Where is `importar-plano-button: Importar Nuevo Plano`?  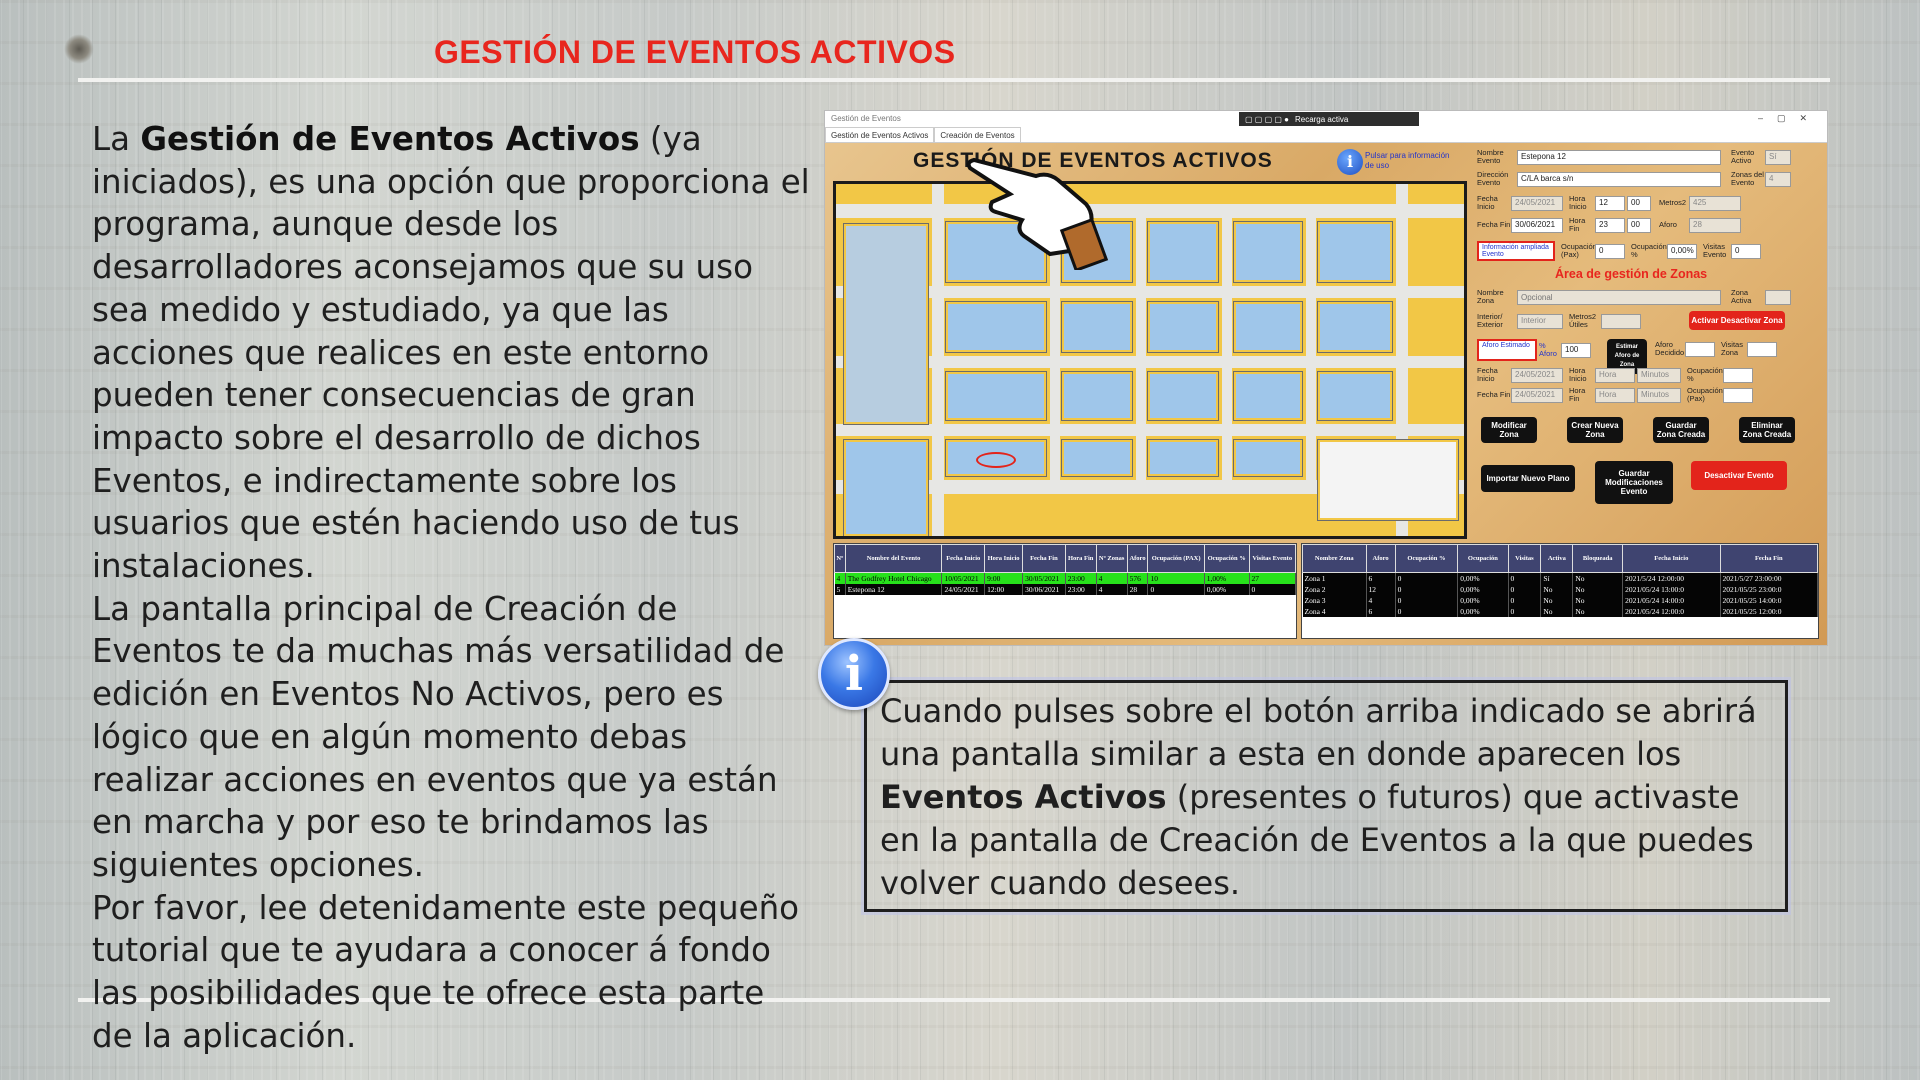 importar-plano-button: Importar Nuevo Plano is located at coordinates (1528, 478).